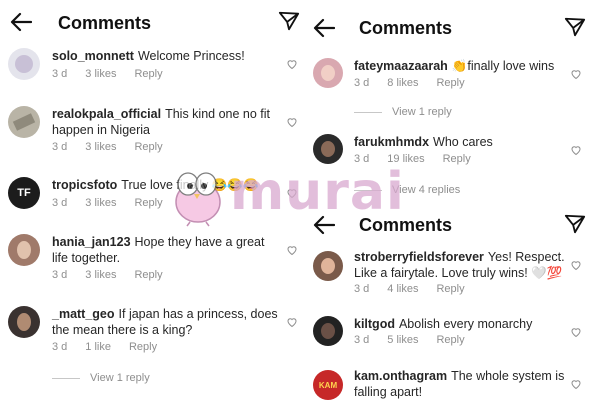 This screenshot has width=600, height=400. Describe the element at coordinates (402, 83) in the screenshot. I see `comment-likes: 8 likes` at that location.